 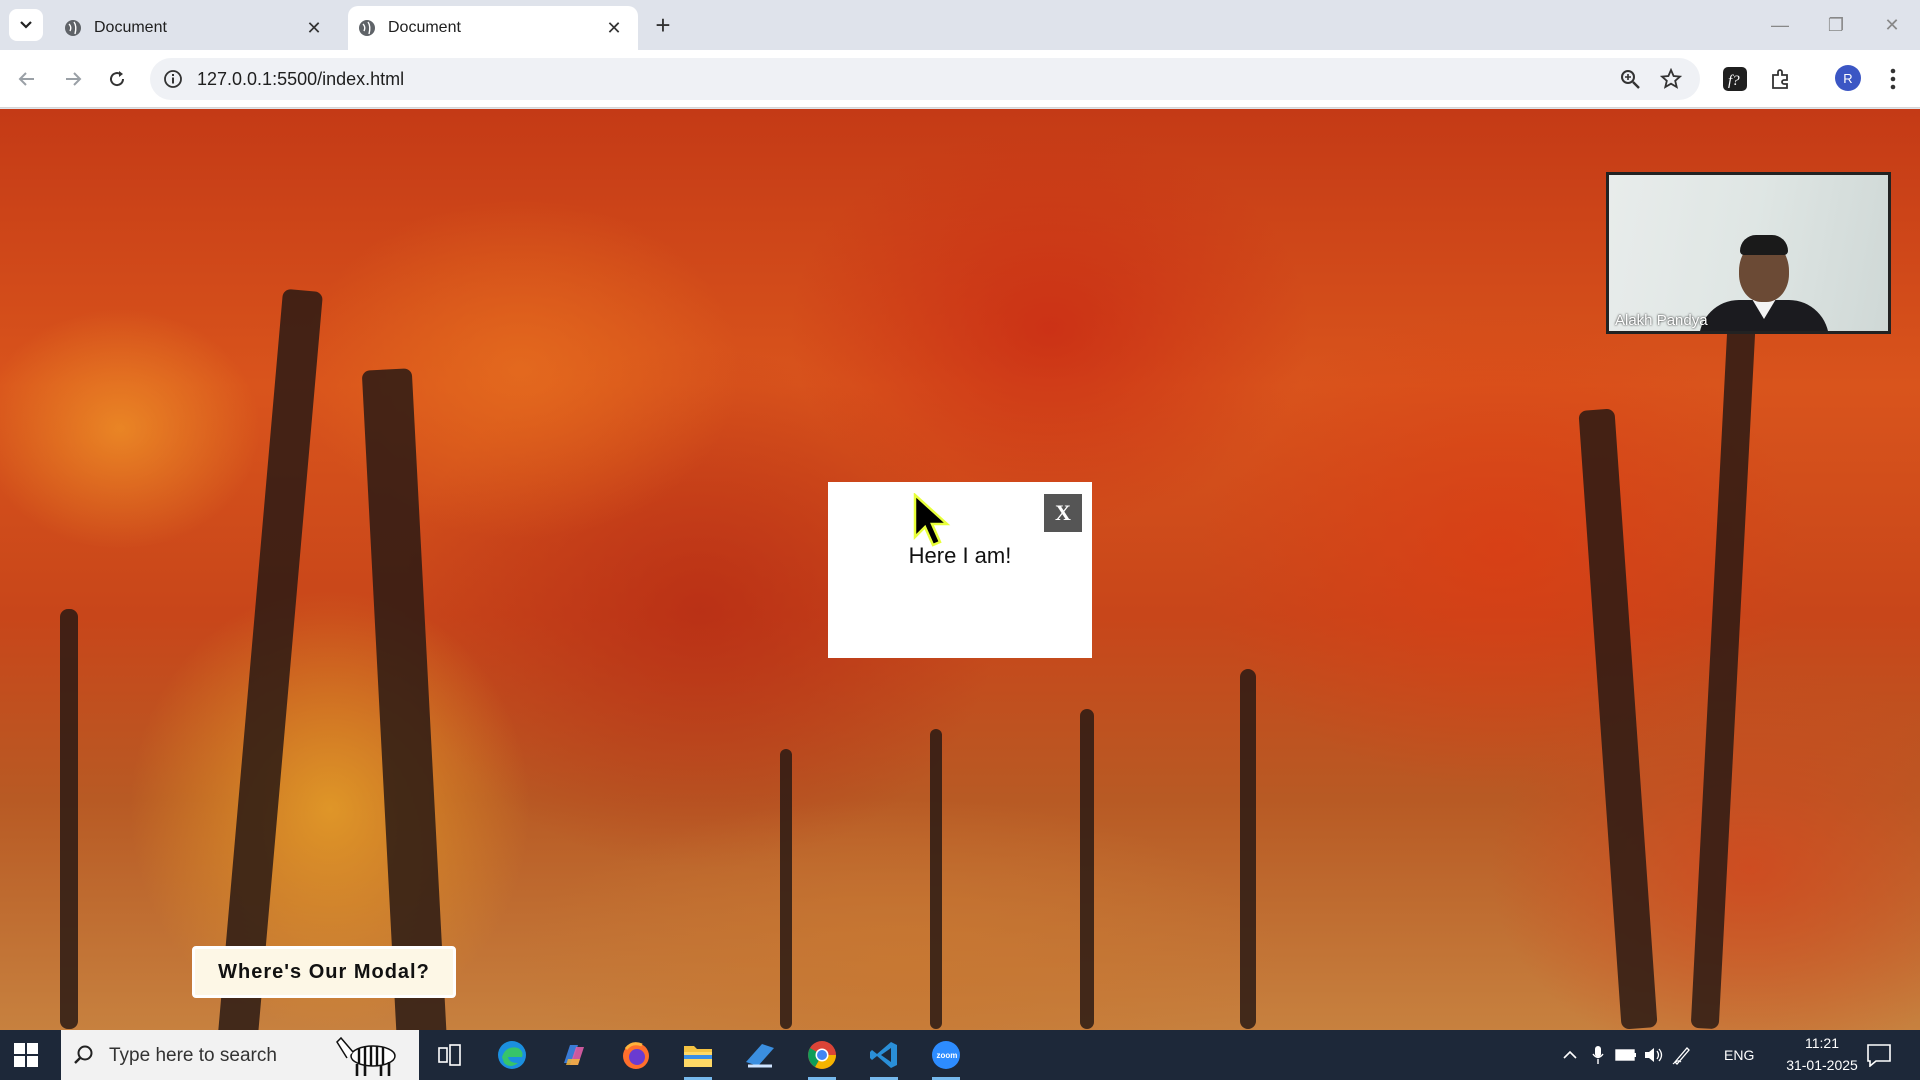 What do you see at coordinates (1630, 79) in the screenshot?
I see `zoom-icon` at bounding box center [1630, 79].